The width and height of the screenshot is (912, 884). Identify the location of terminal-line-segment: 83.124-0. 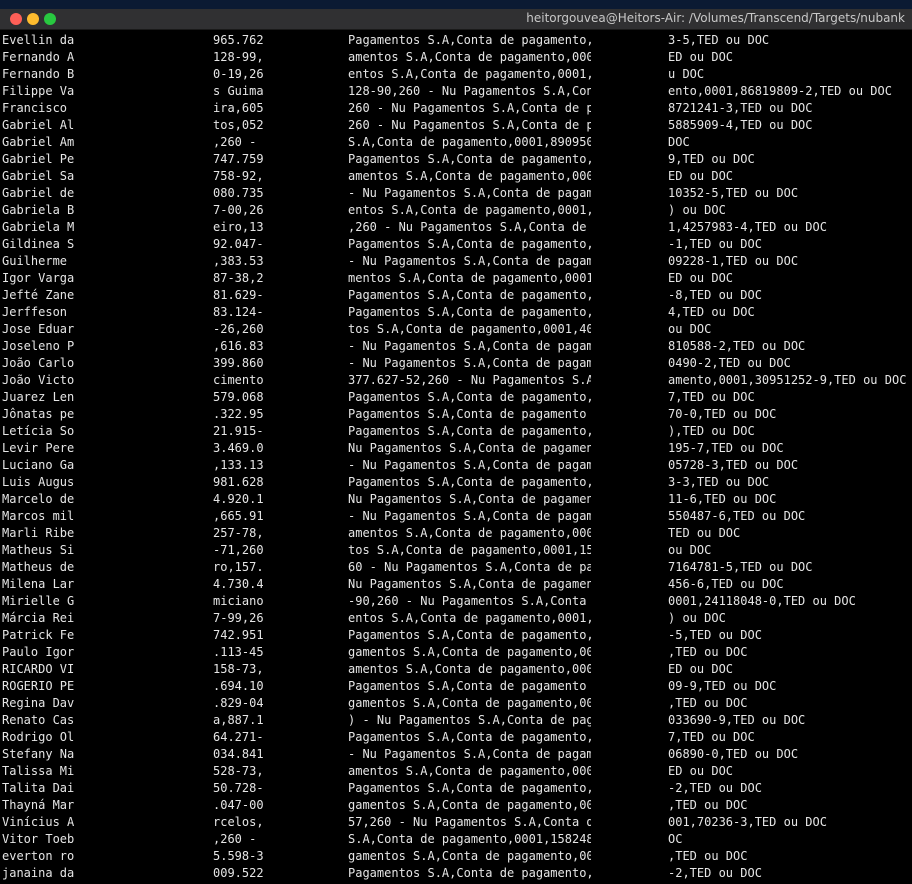
(238, 312).